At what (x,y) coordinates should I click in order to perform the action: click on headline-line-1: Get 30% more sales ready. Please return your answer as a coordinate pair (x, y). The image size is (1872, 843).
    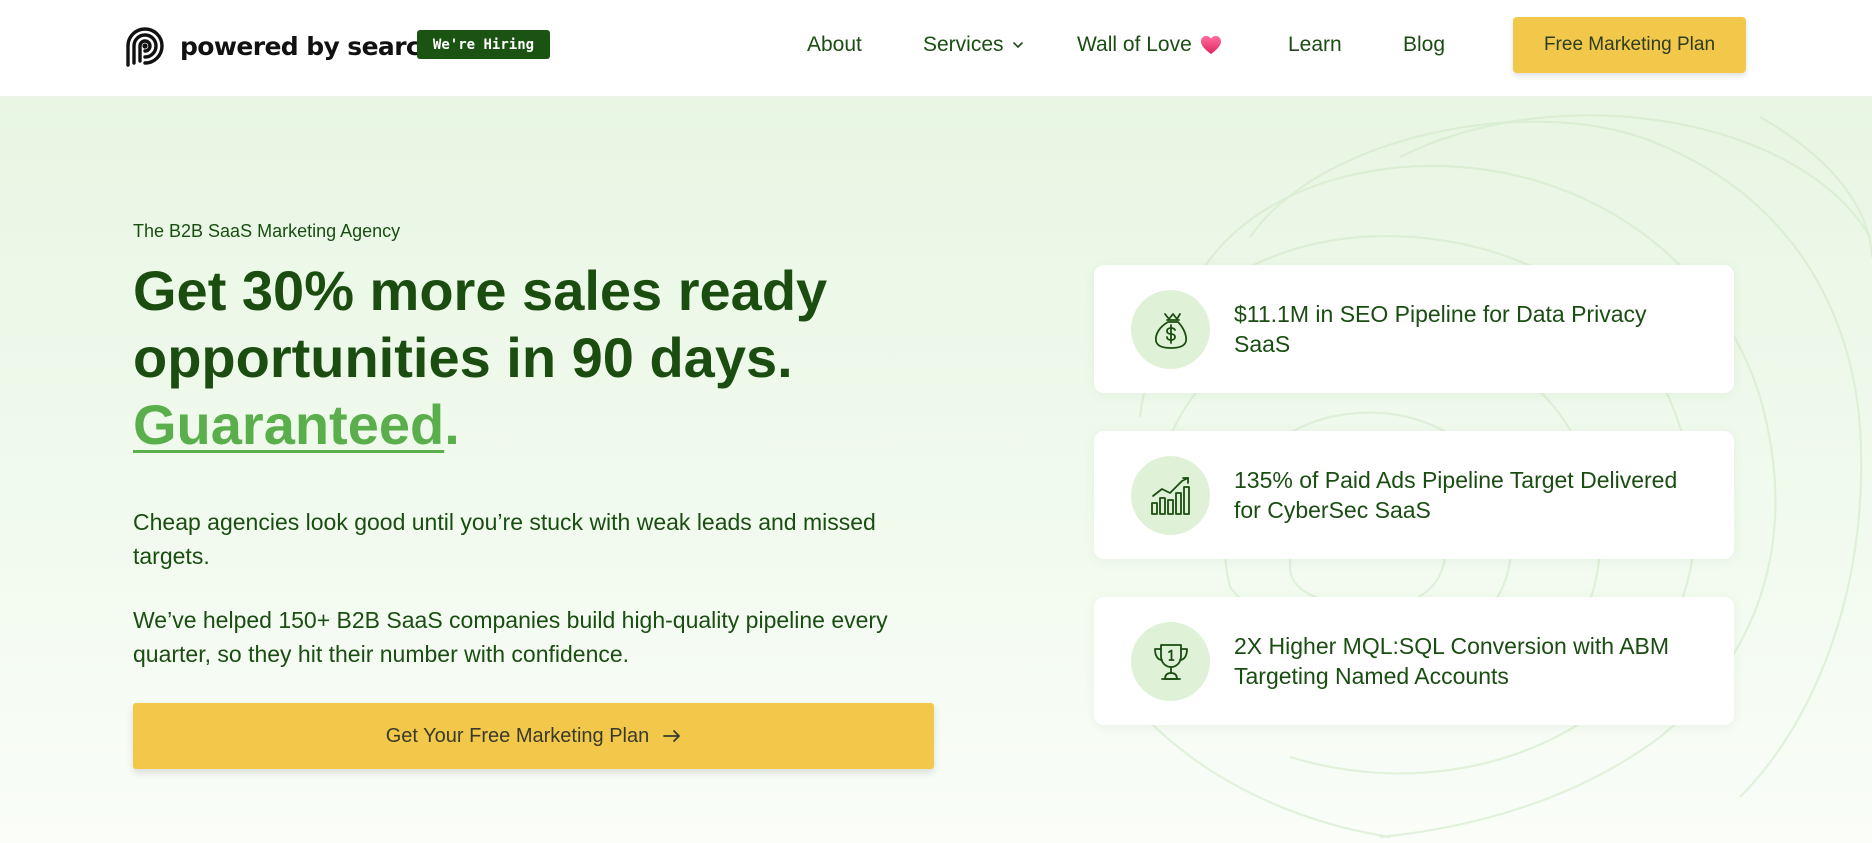
    Looking at the image, I should click on (480, 290).